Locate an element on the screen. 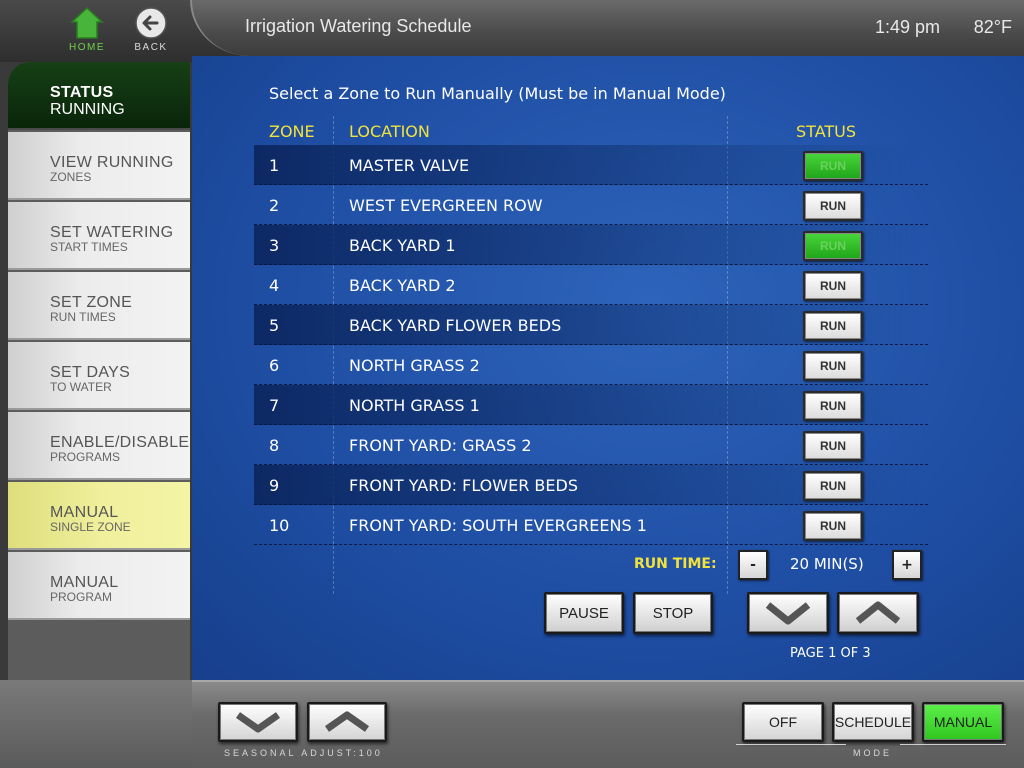 This screenshot has width=1024, height=768. column-header-location: LOCATION is located at coordinates (389, 131).